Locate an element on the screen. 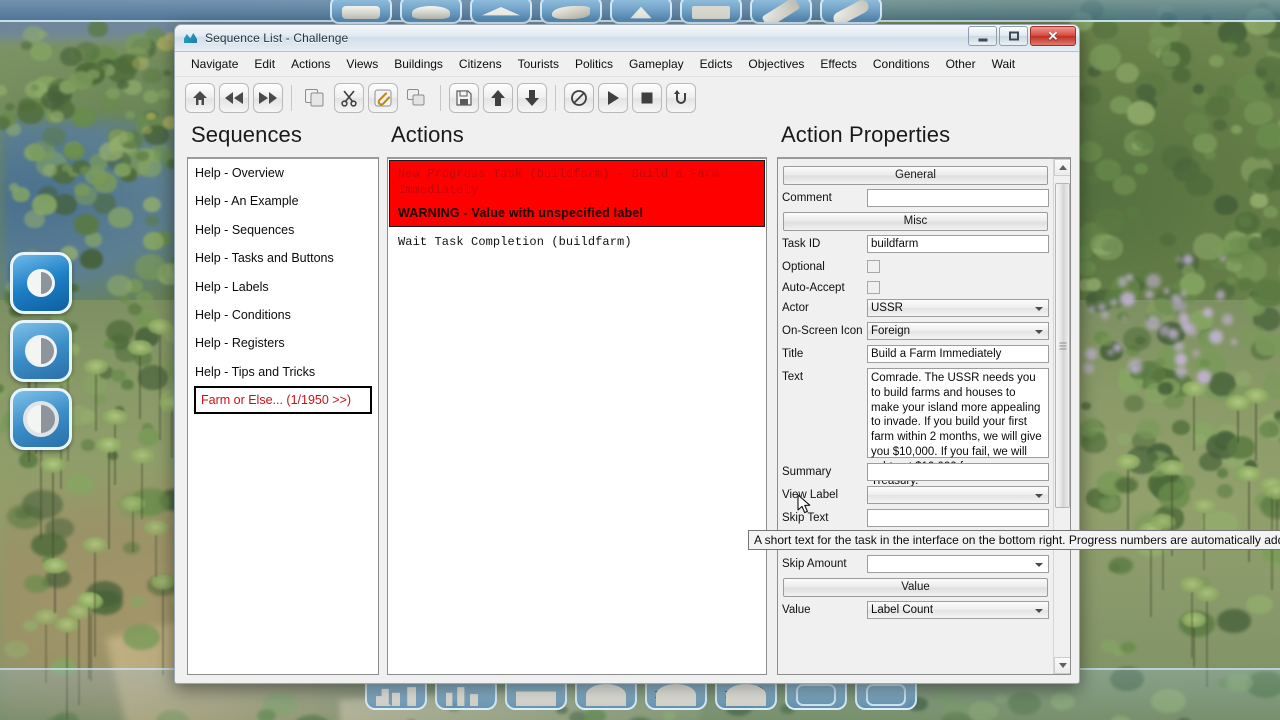 The width and height of the screenshot is (1280, 720). home-button is located at coordinates (200, 98).